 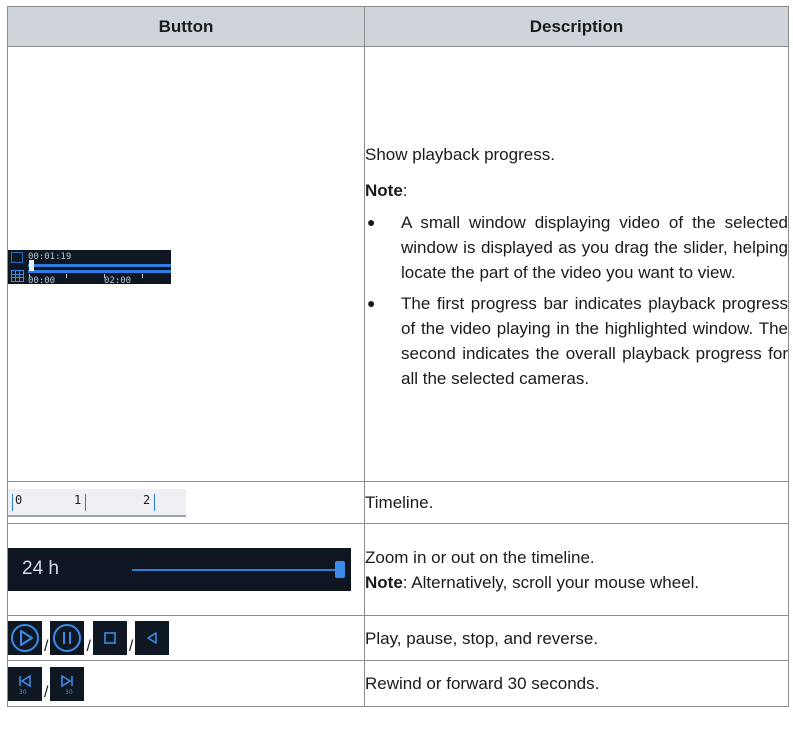 I want to click on rewind-description: Rewind or forward 30 seconds., so click(x=576, y=683).